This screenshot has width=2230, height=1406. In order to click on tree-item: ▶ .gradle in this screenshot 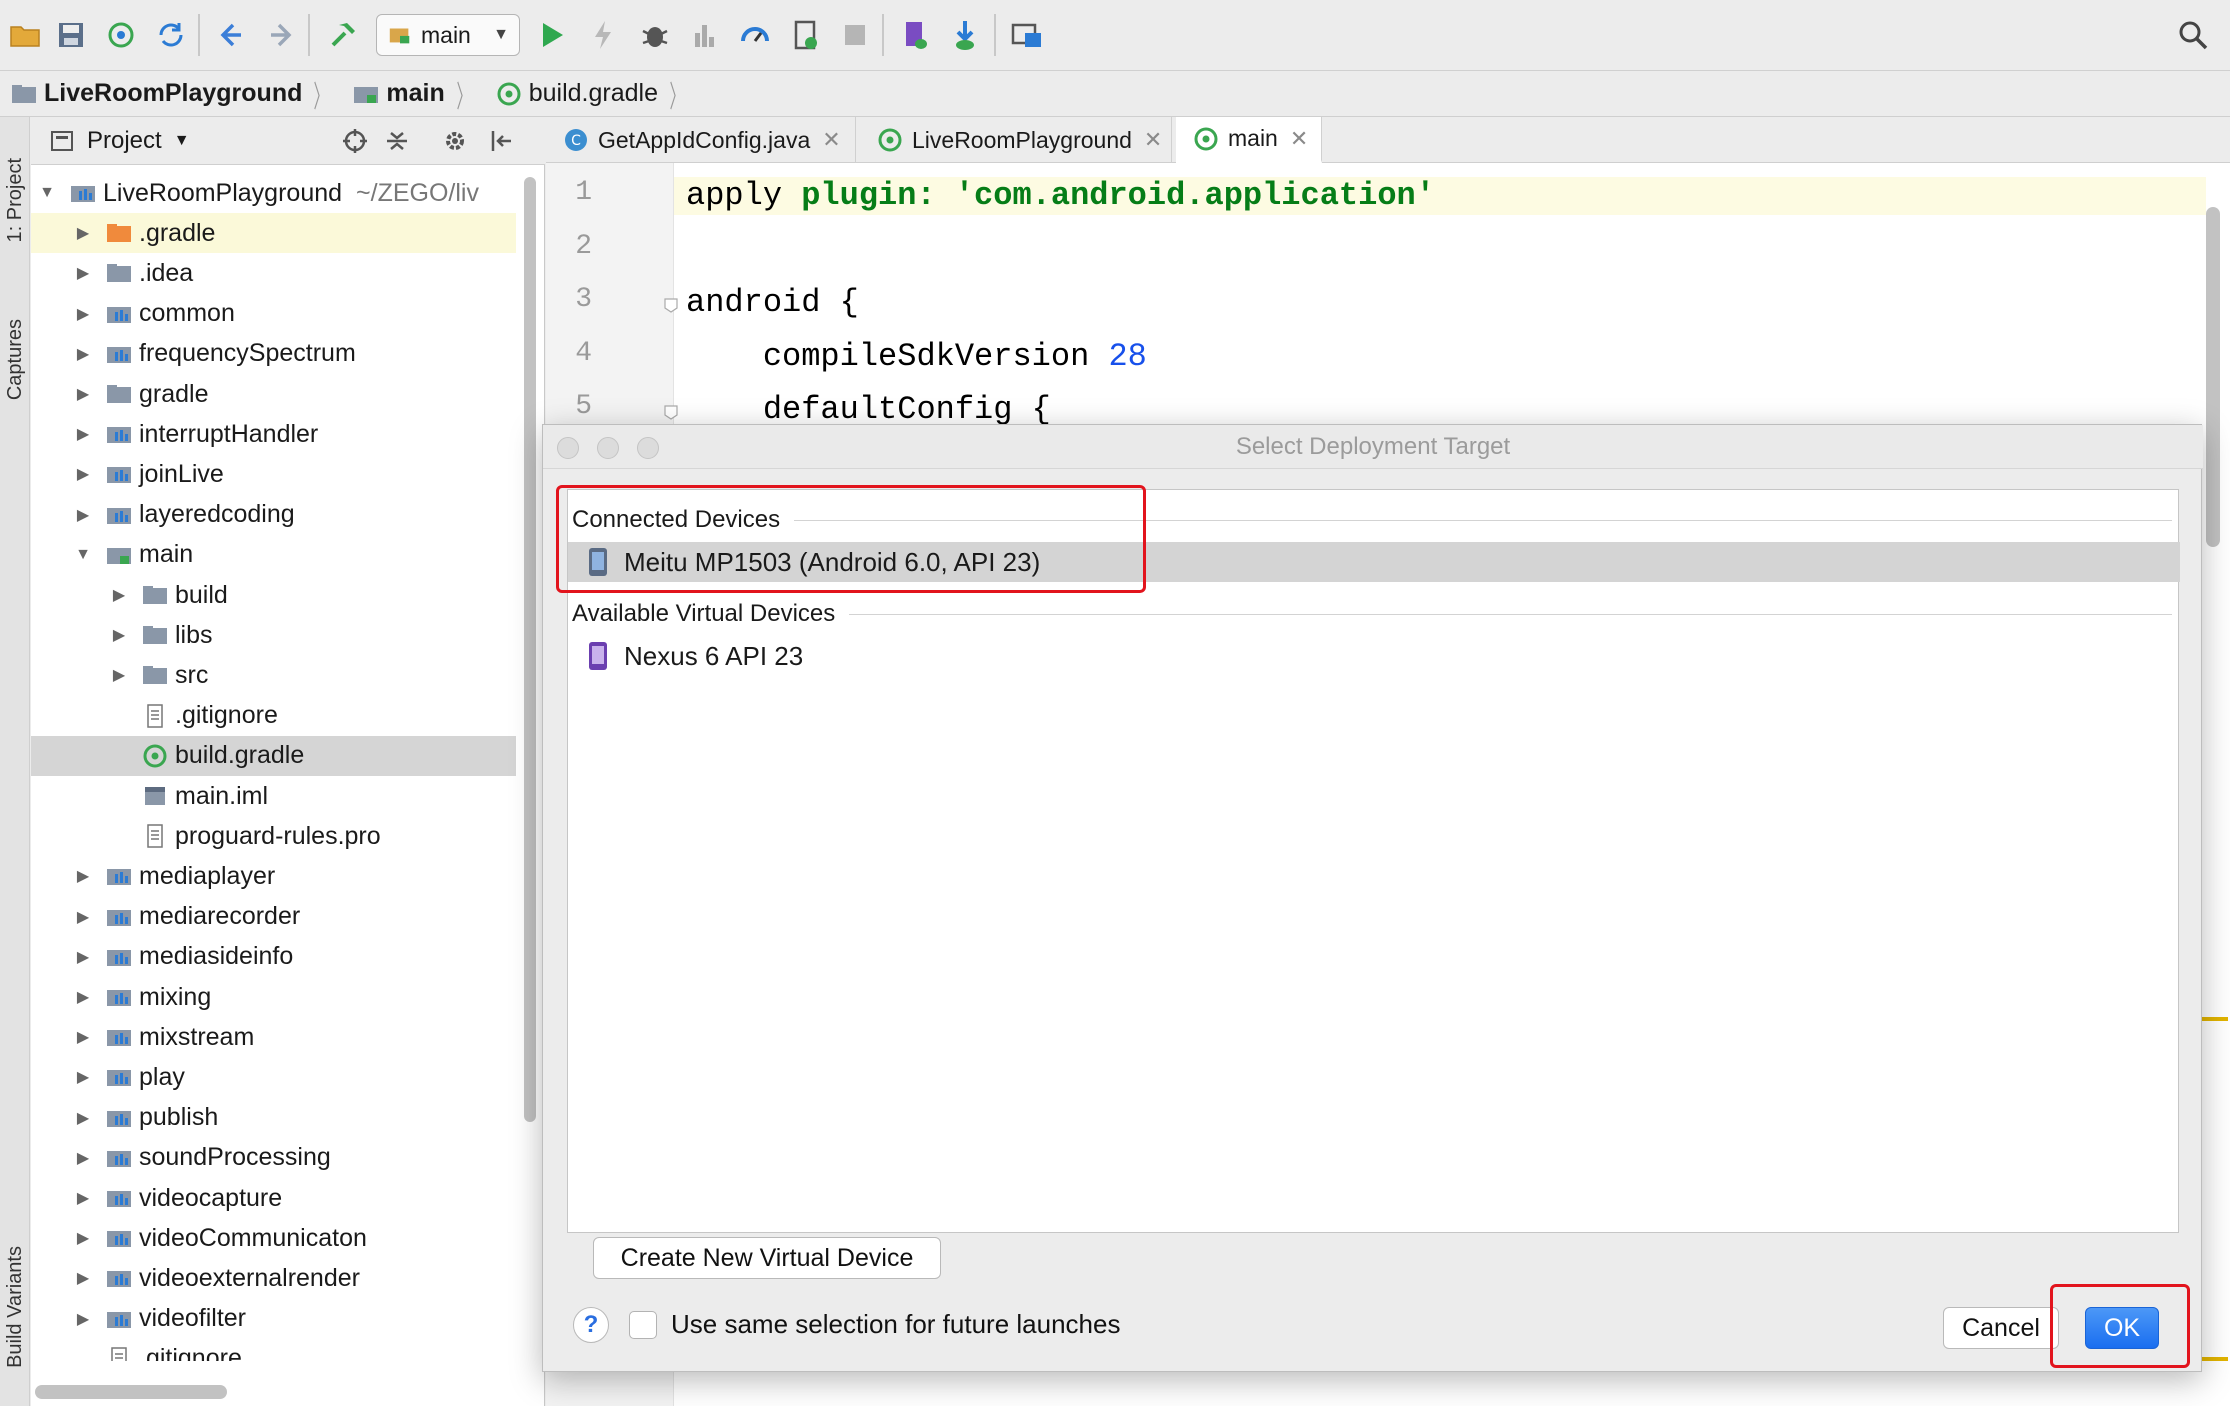, I will do `click(273, 233)`.